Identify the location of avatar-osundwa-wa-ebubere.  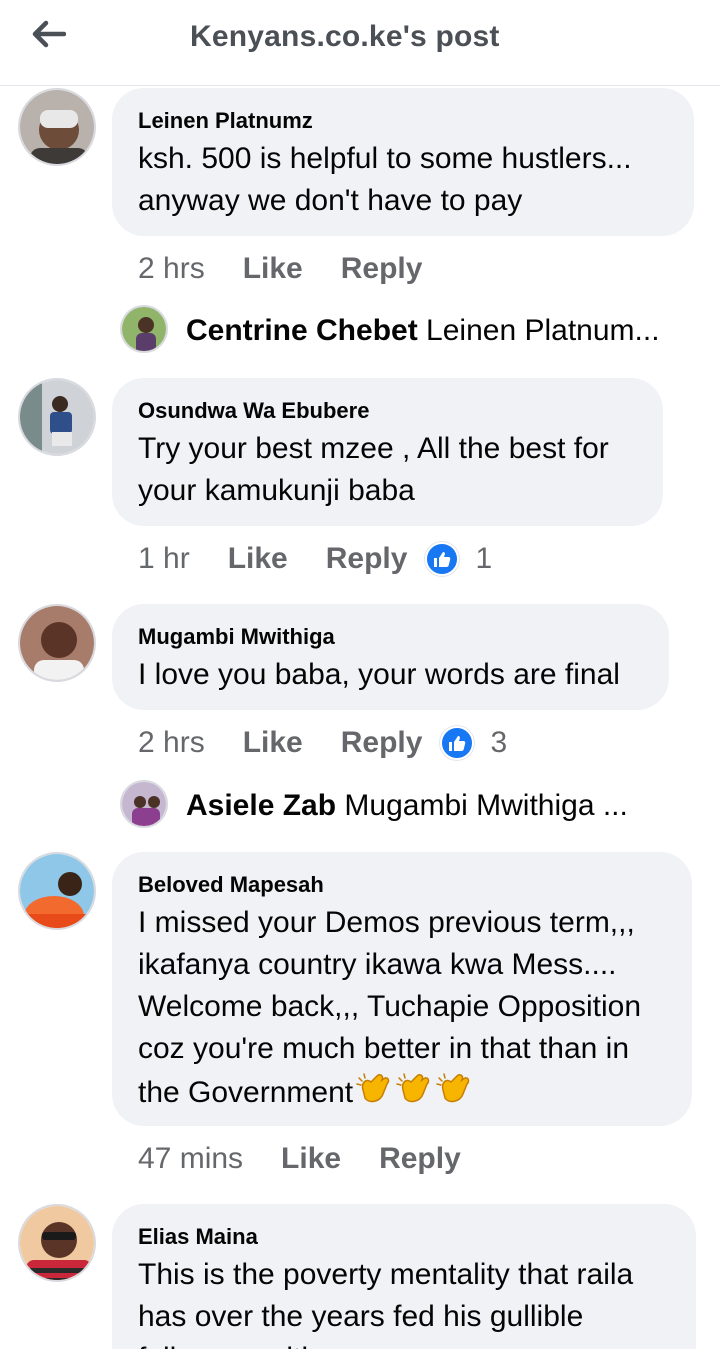
(57, 417).